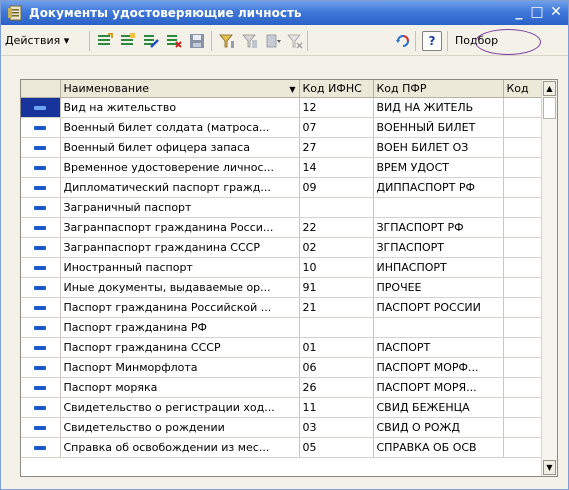 The height and width of the screenshot is (490, 569). Describe the element at coordinates (273, 41) in the screenshot. I see `filter-list-icon` at that location.